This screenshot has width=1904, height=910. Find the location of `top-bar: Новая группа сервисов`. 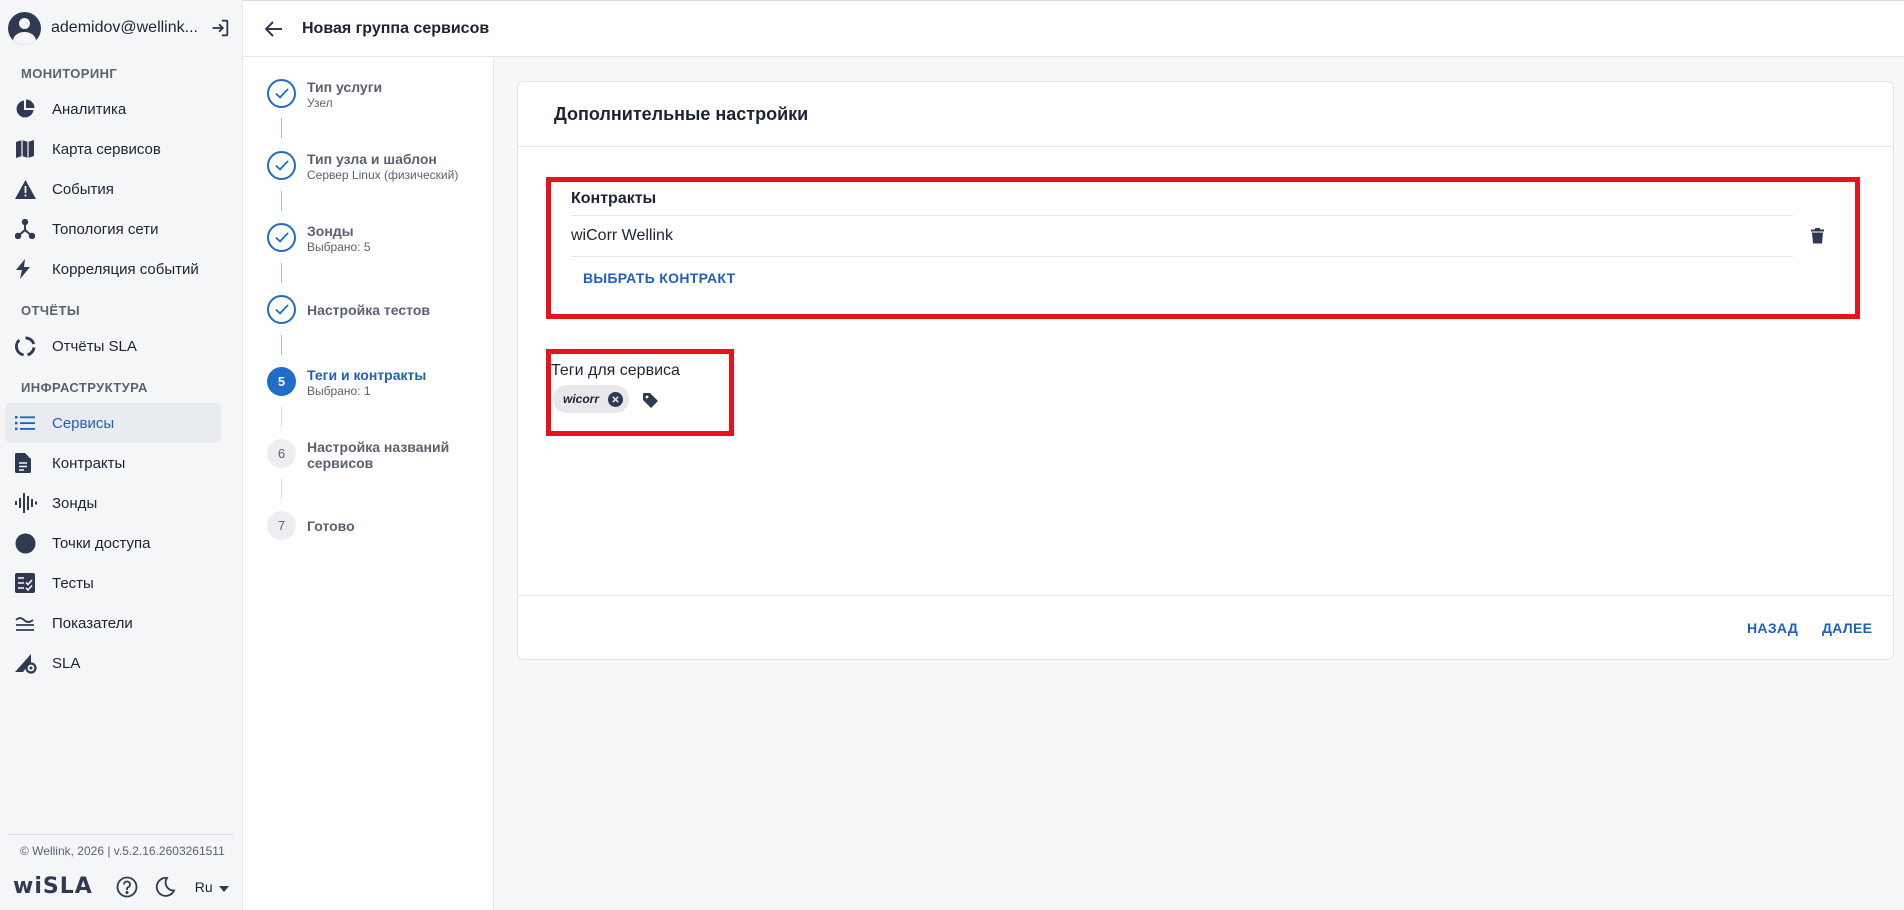

top-bar: Новая группа сервисов is located at coordinates (1073, 28).